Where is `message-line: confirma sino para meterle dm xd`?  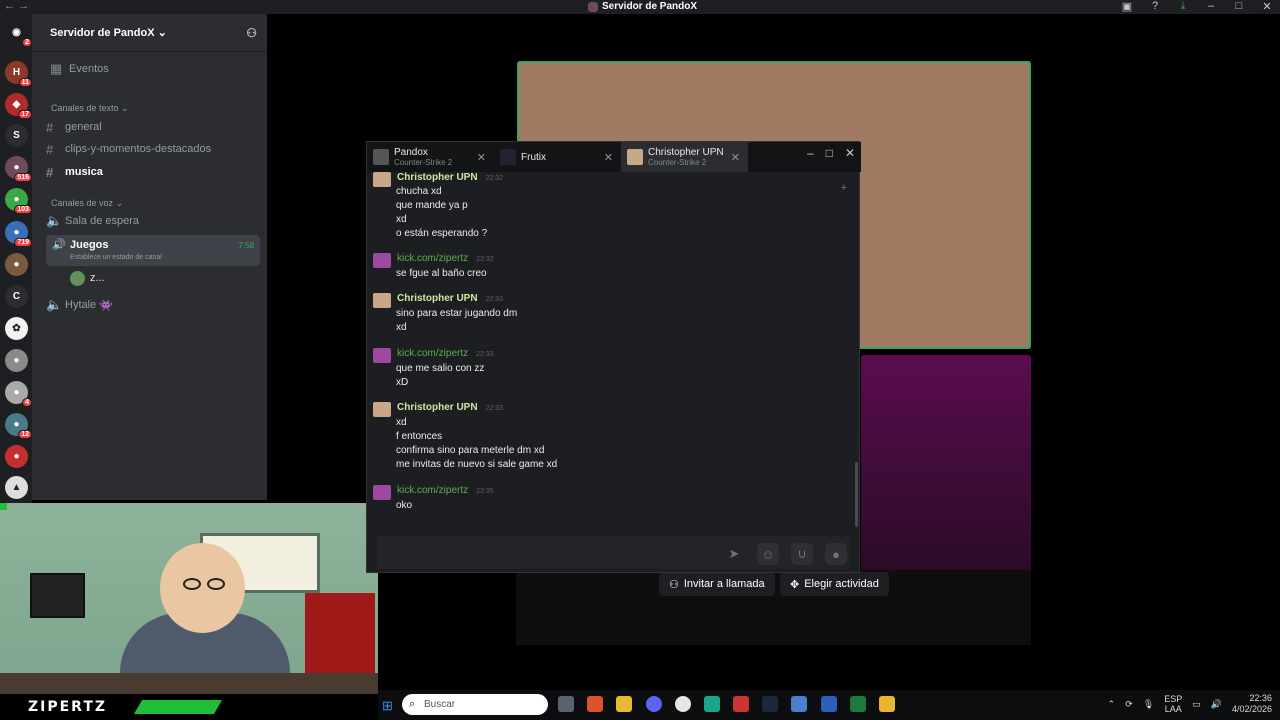 message-line: confirma sino para meterle dm xd is located at coordinates (470, 450).